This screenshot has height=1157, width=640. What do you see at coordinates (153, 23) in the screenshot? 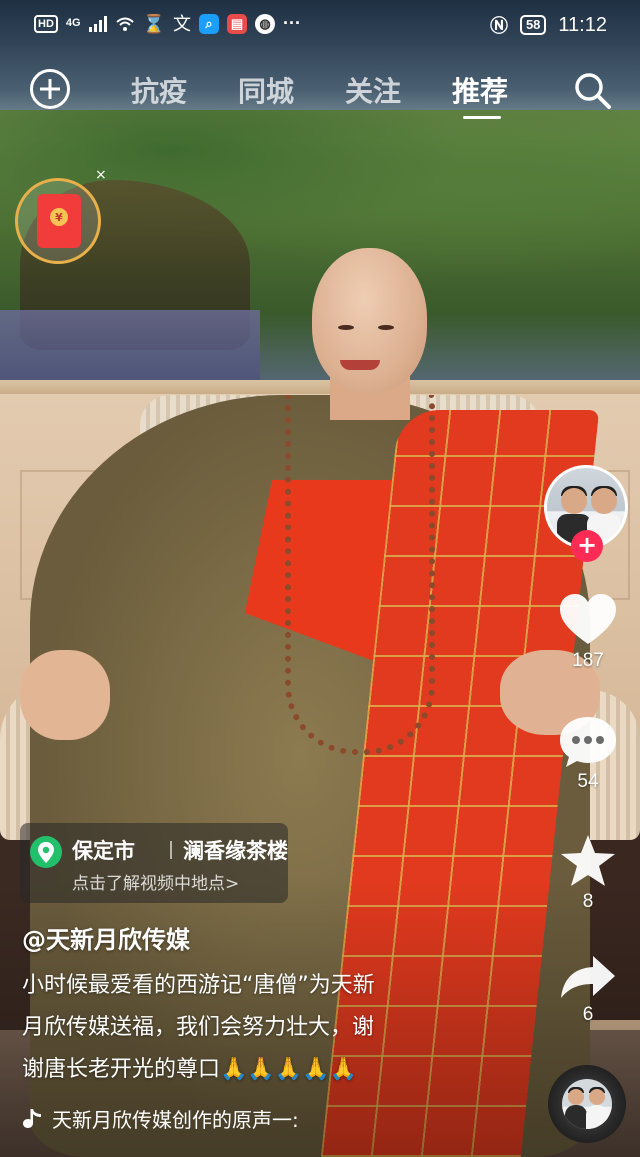
I see `hourglass-icon: ⌛` at bounding box center [153, 23].